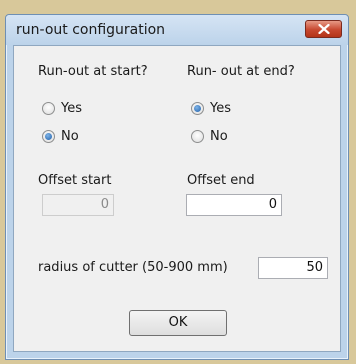 Image resolution: width=356 pixels, height=364 pixels. I want to click on start-yes-radio: Yes, so click(62, 108).